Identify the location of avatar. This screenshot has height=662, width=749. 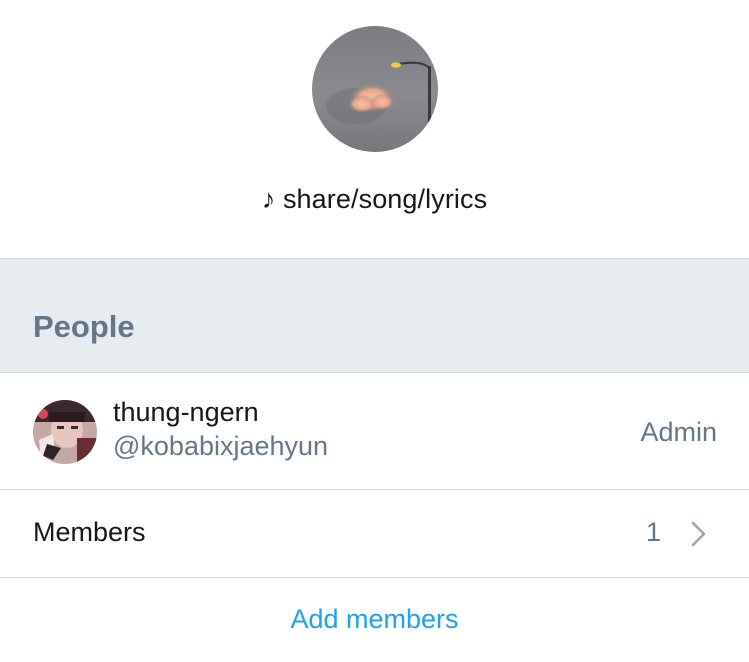
(65, 432).